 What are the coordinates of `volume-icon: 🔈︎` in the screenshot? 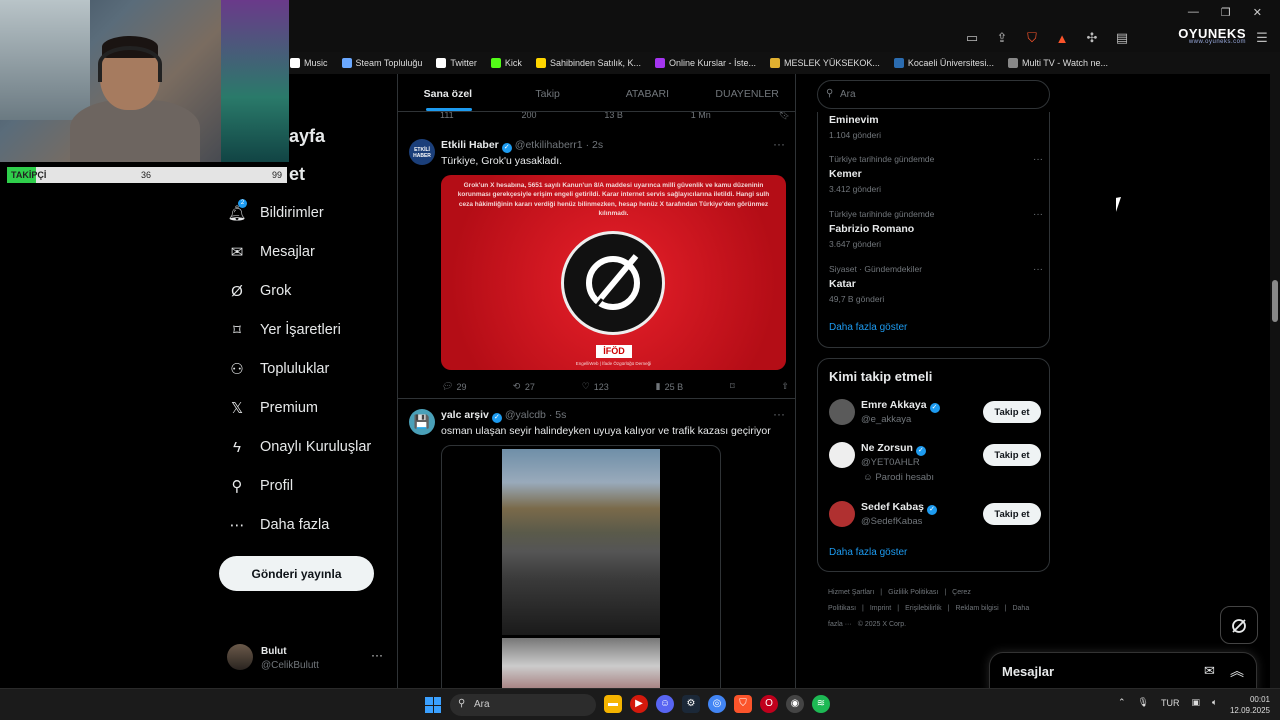 It's located at (1214, 702).